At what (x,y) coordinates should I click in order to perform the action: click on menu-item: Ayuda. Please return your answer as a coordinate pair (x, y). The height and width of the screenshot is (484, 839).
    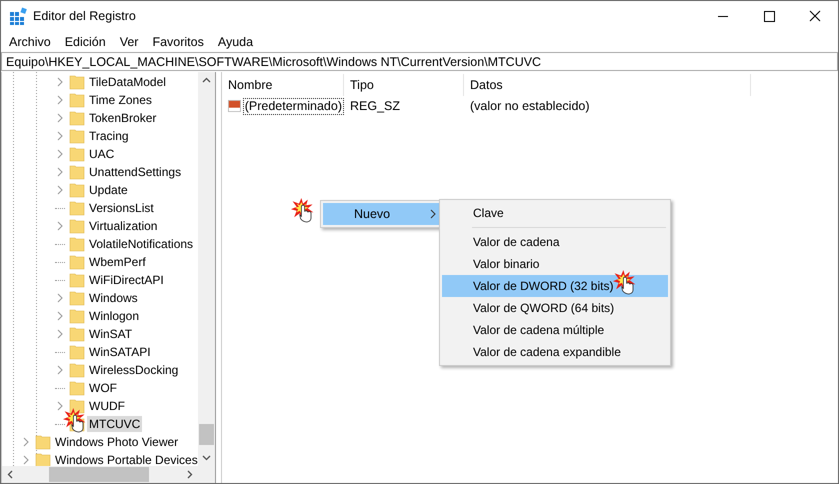
    Looking at the image, I should click on (236, 41).